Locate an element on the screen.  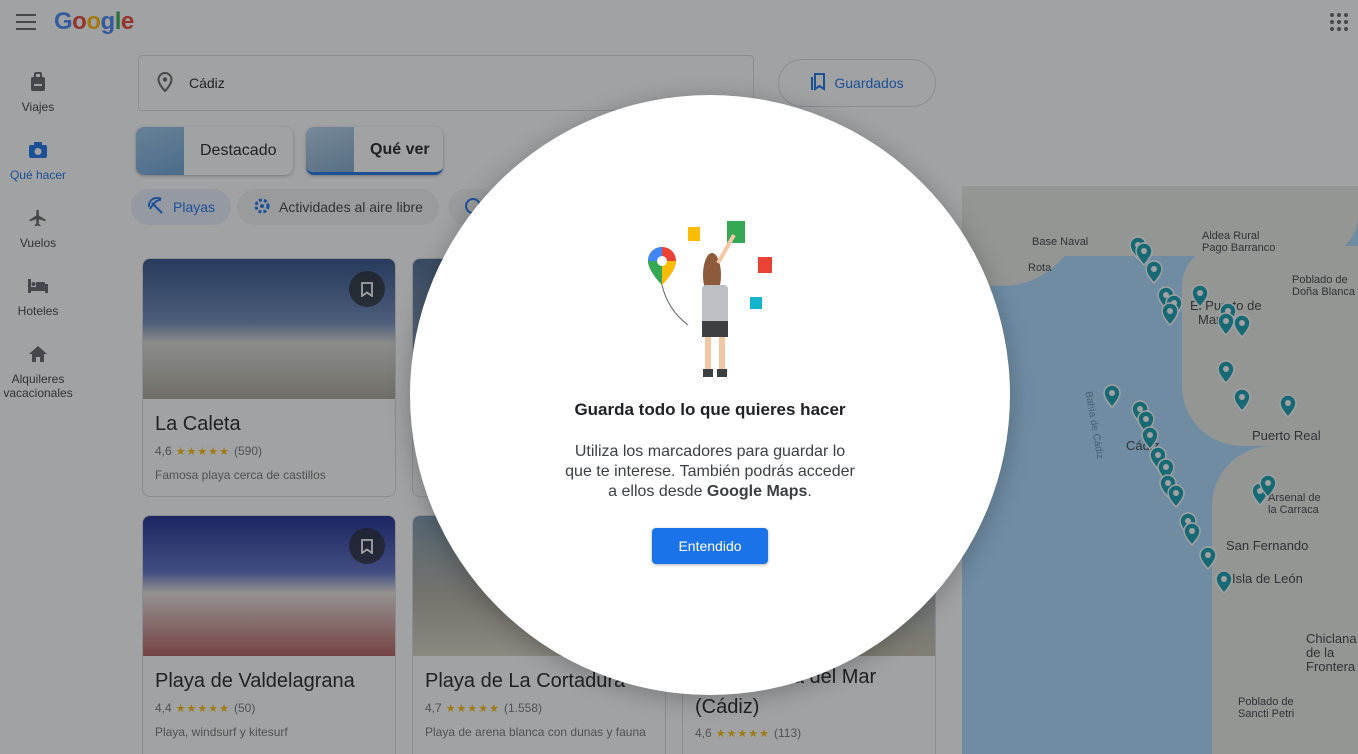
dialog-body-end: . is located at coordinates (809, 491).